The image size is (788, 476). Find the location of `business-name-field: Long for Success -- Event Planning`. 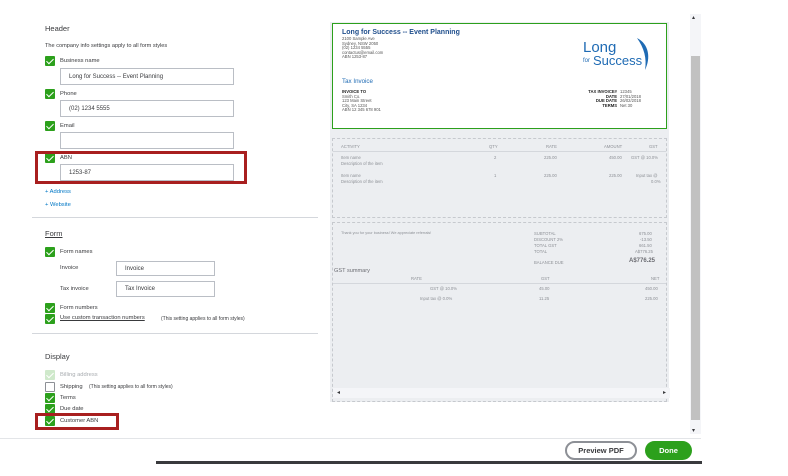

business-name-field: Long for Success -- Event Planning is located at coordinates (147, 76).